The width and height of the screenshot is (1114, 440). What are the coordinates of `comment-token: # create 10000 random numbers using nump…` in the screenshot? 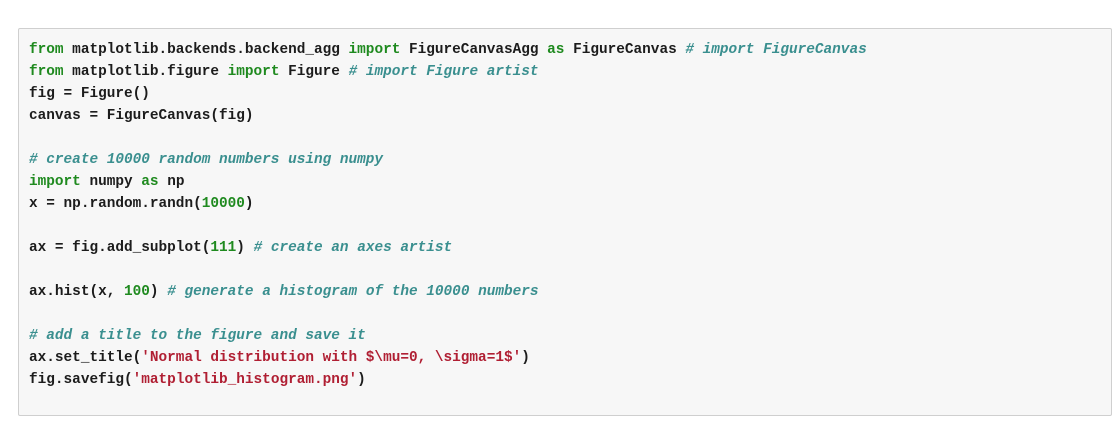 It's located at (206, 160).